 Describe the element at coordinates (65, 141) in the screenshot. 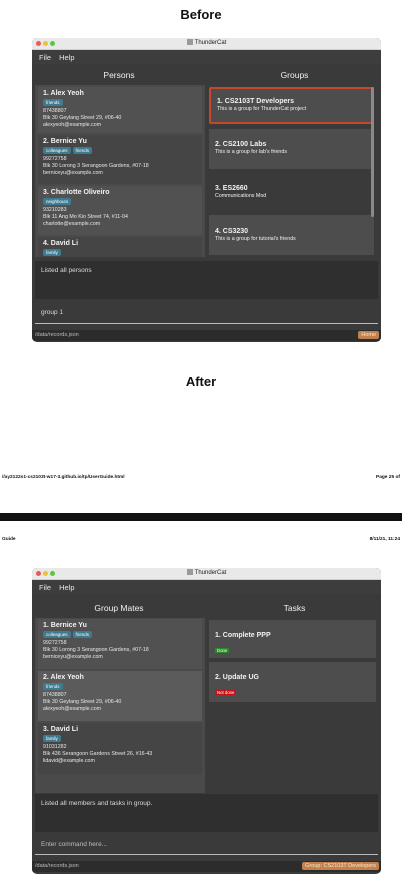

I see `person-name: 2. Bernice Yu` at that location.